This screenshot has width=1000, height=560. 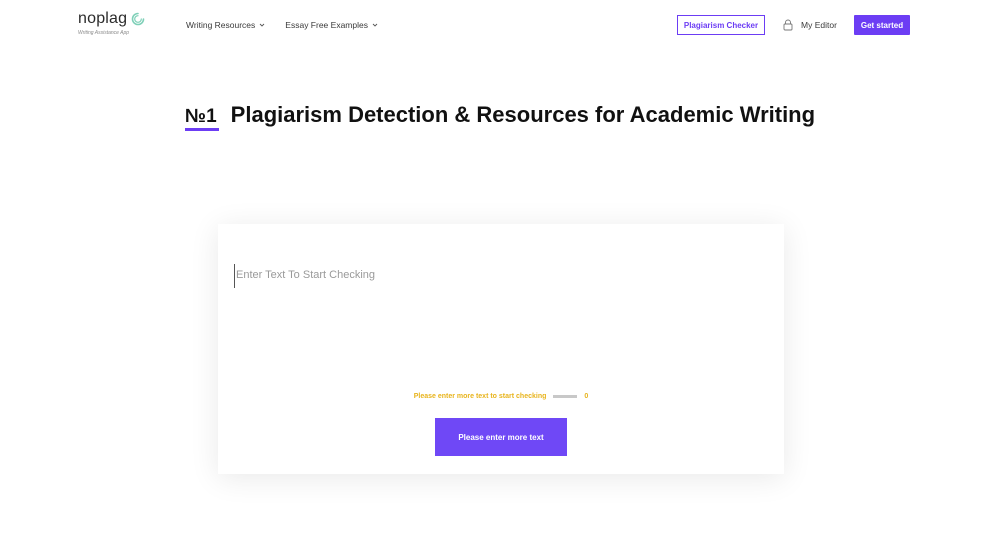 I want to click on logo-mark-icon, so click(x=138, y=19).